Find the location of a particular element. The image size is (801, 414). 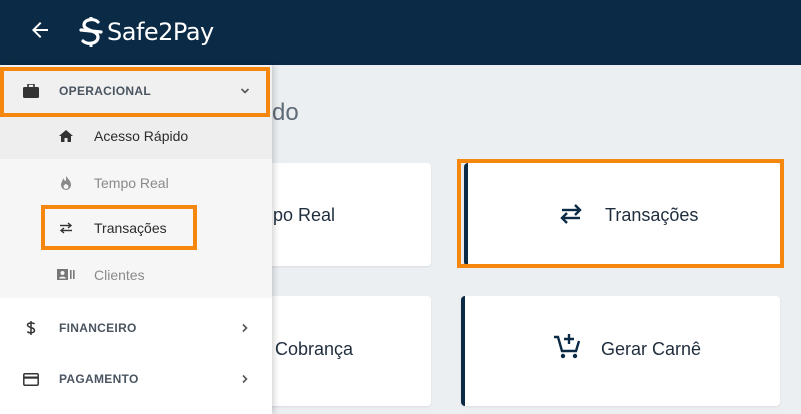

home-icon is located at coordinates (66, 136).